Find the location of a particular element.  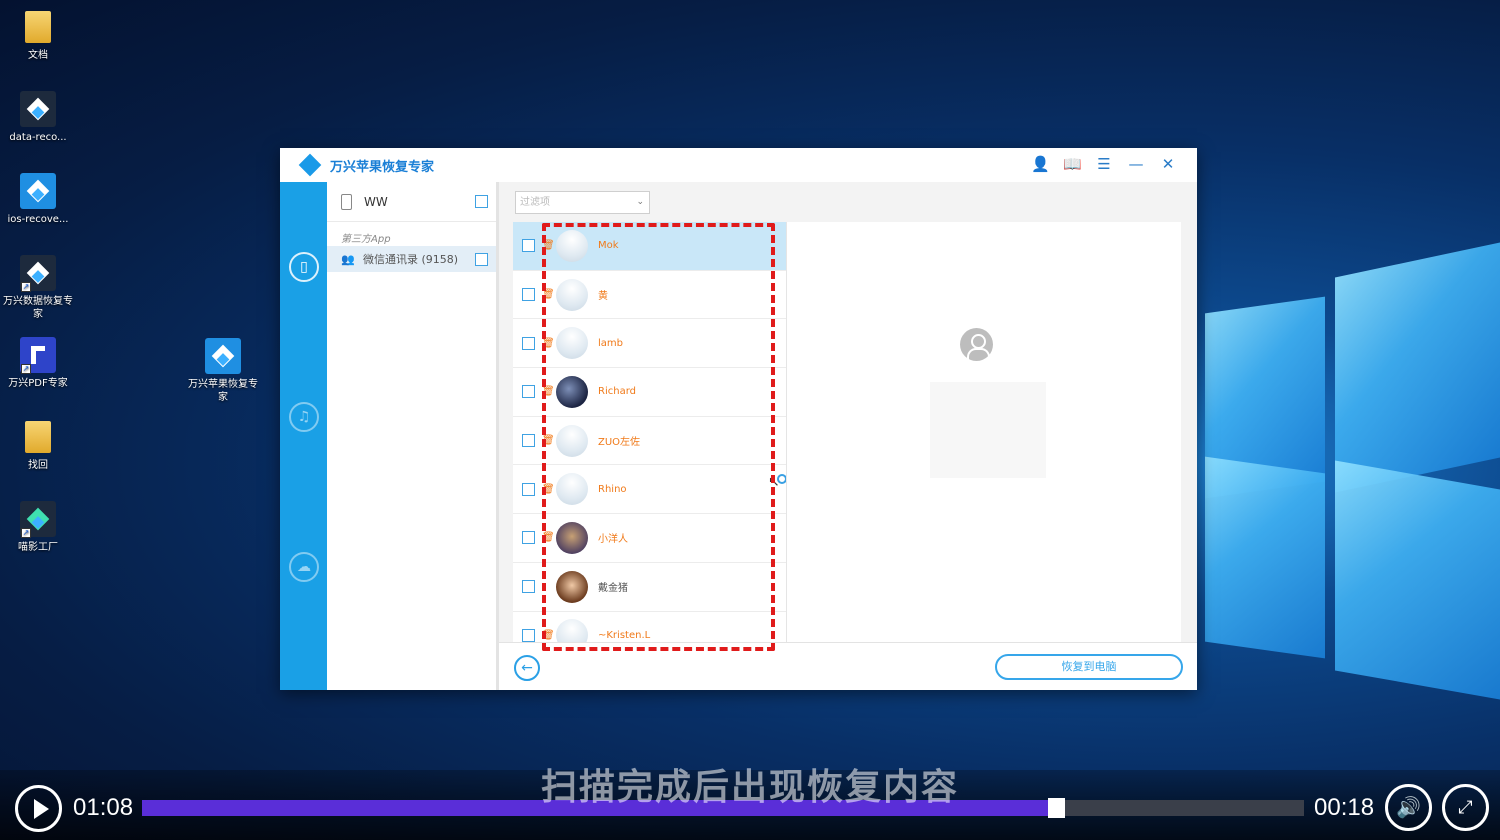

desktop-icon-recover-folder: 找回 is located at coordinates (38, 445).